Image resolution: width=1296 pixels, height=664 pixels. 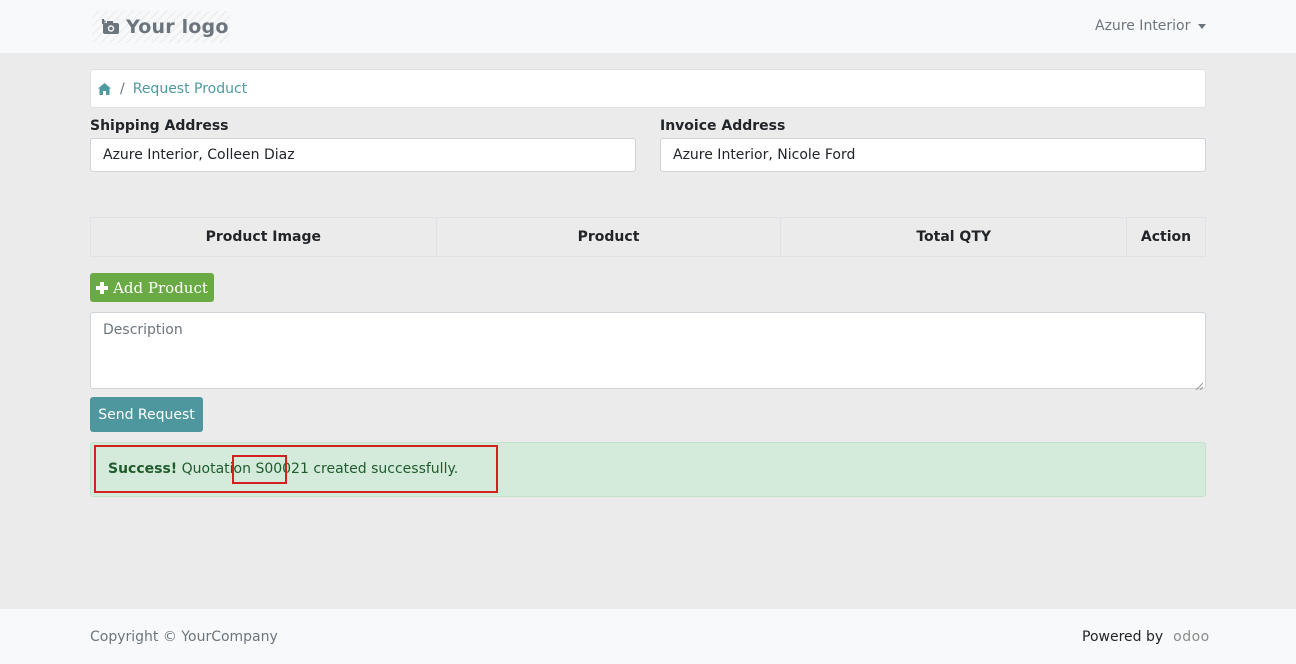 I want to click on footer: Copyright © YourCompany Powered by odoo, so click(x=648, y=636).